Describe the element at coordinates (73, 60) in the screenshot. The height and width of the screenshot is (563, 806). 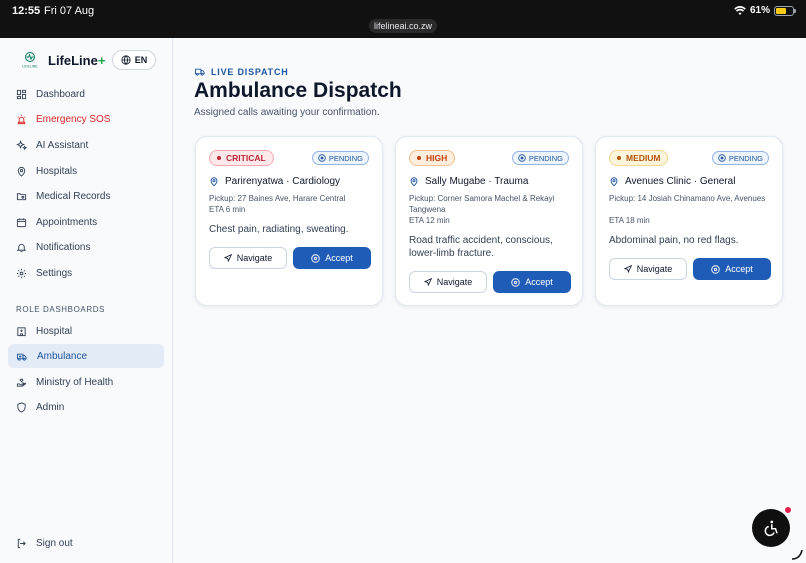
I see `brand-text: LifeLine` at that location.